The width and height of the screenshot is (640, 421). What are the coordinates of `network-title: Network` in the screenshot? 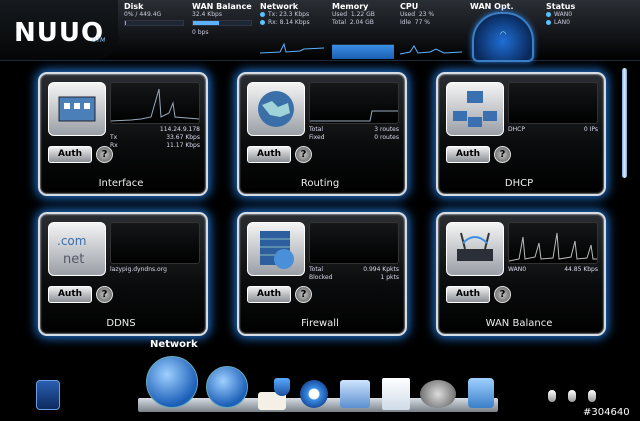 It's located at (279, 6).